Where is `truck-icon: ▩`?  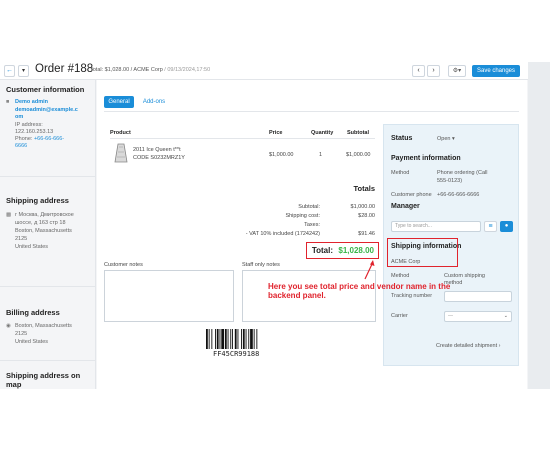
truck-icon: ▩ is located at coordinates (9, 215).